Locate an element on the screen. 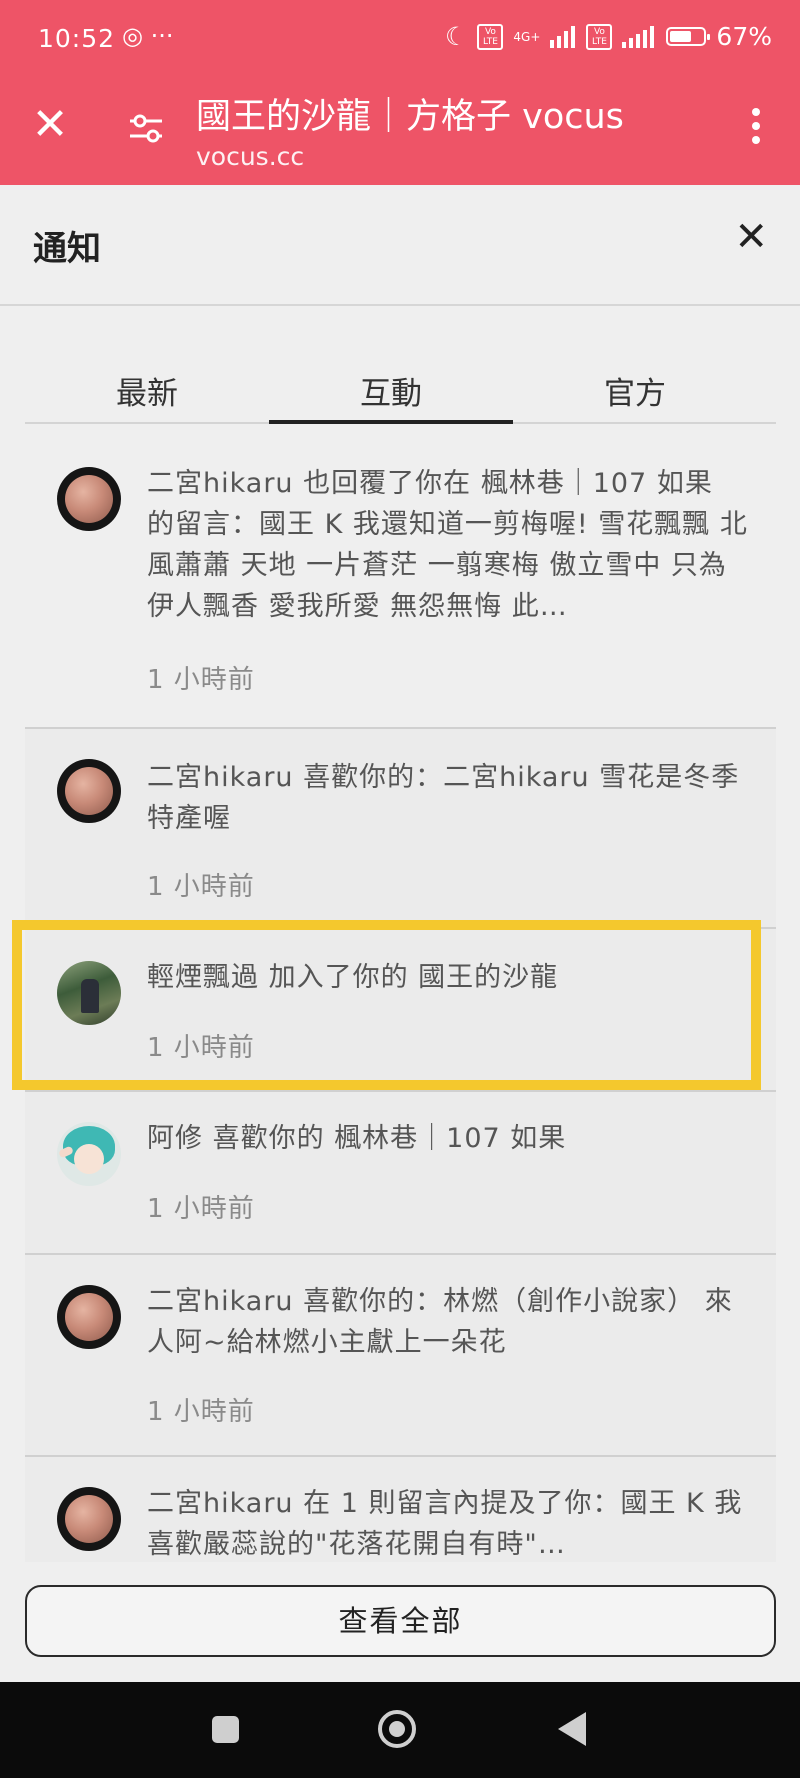  system-nav-bar is located at coordinates (400, 1730).